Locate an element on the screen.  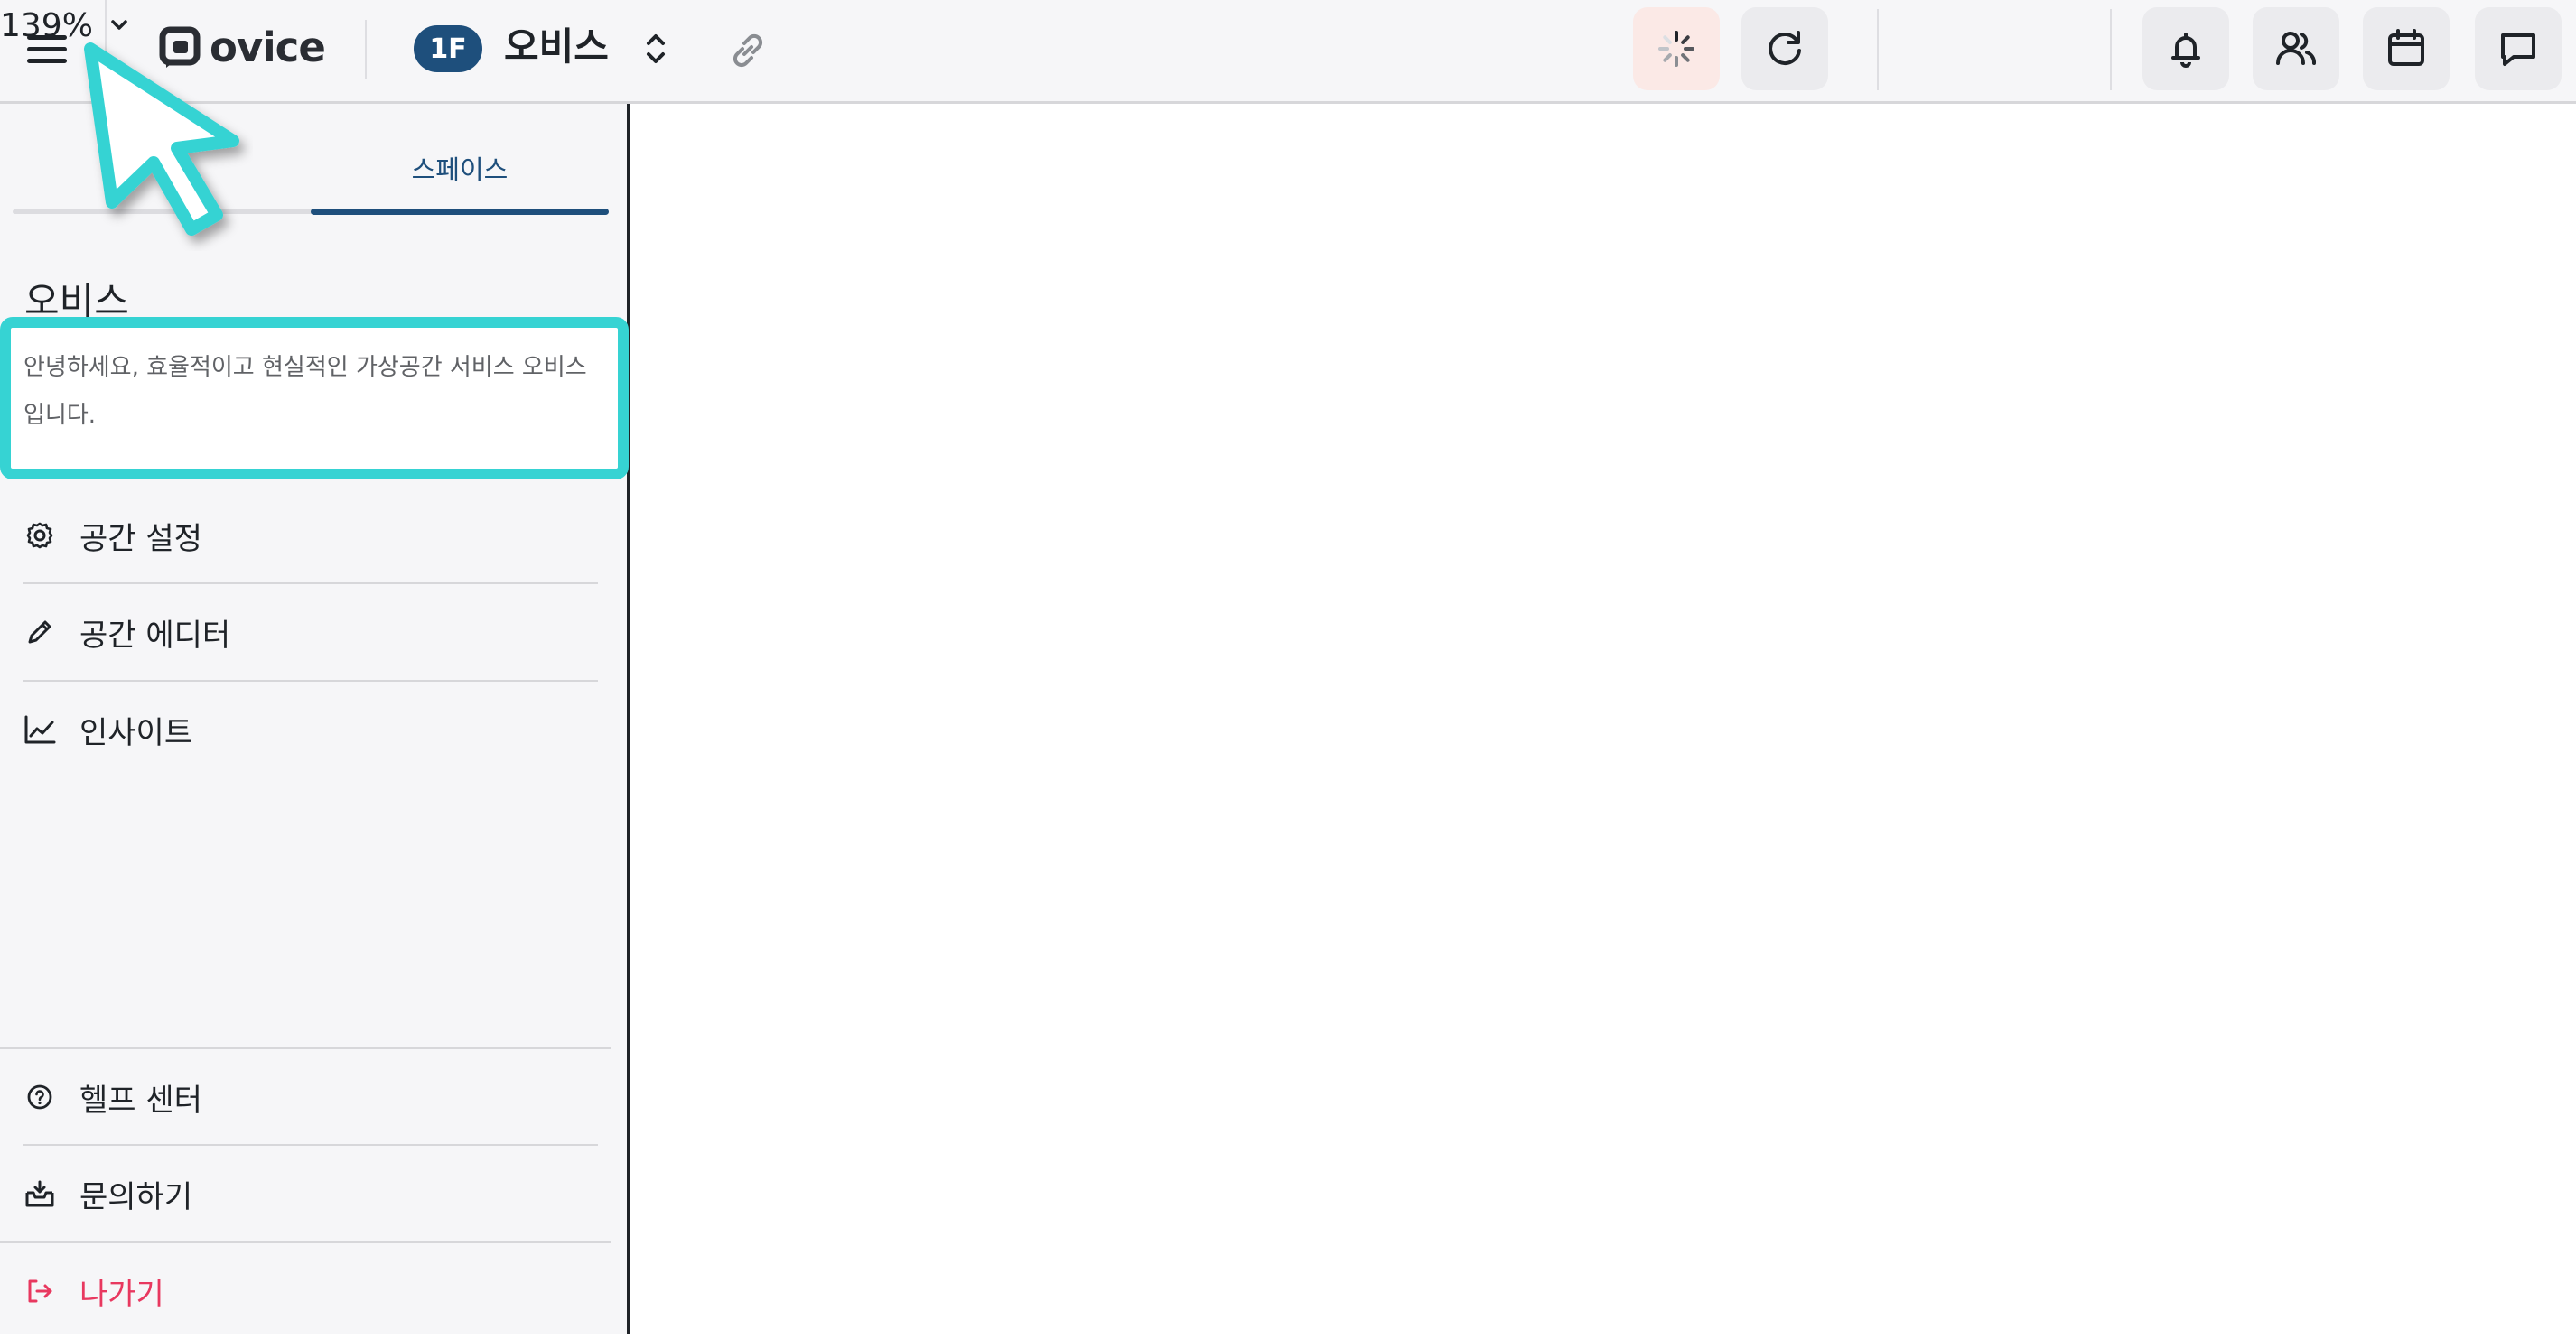
chat-icon is located at coordinates (2518, 49).